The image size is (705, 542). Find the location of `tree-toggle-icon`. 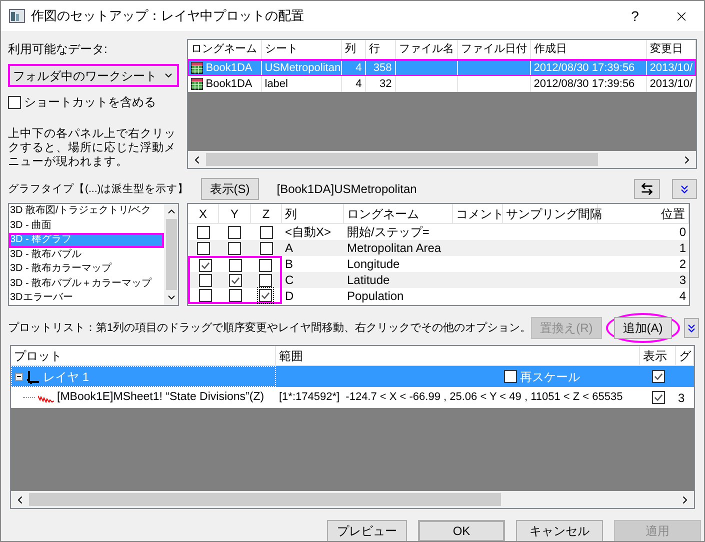

tree-toggle-icon is located at coordinates (19, 376).